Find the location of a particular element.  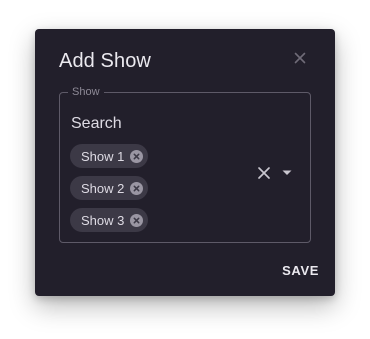

chip-label: Show 1 is located at coordinates (103, 156).